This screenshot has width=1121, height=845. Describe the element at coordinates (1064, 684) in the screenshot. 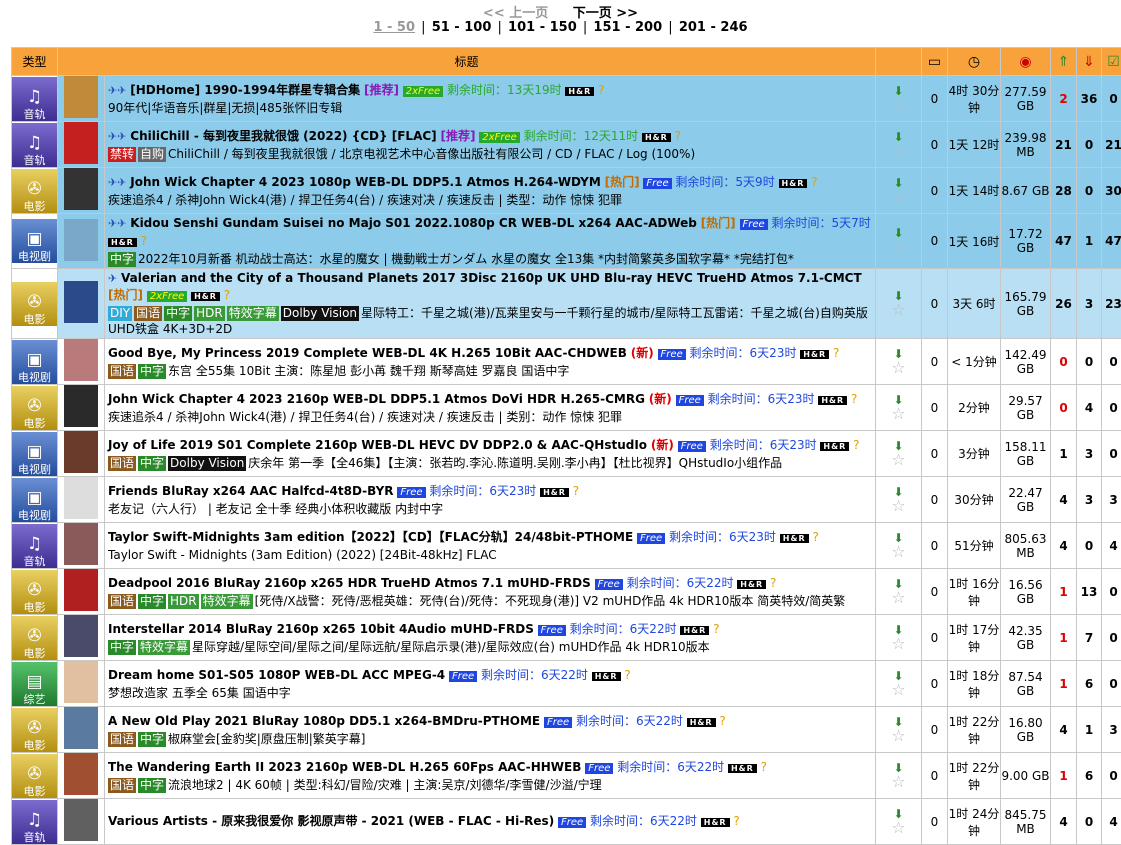

I see `seeders-count: 1` at that location.